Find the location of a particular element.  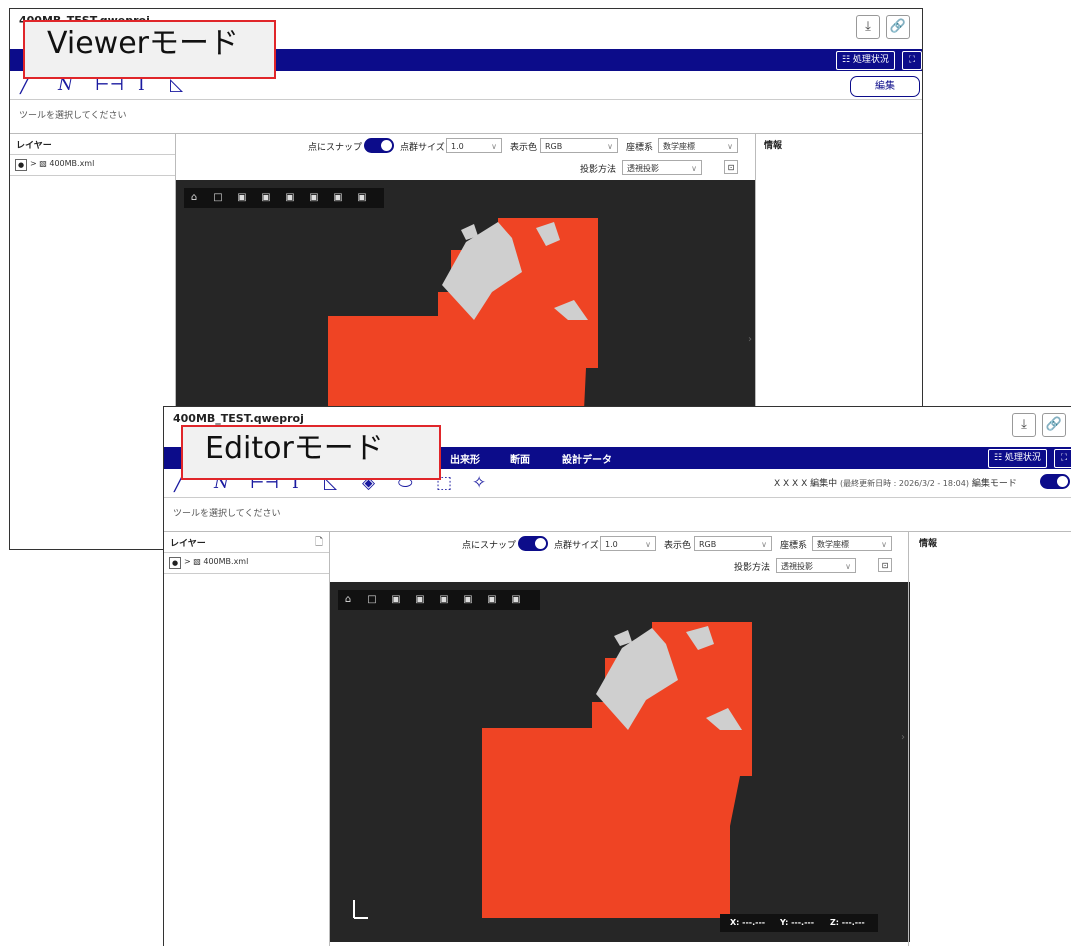

cursor-coordinates: X: ---.--- Y: ---.--- Z: ---.--- is located at coordinates (799, 923).